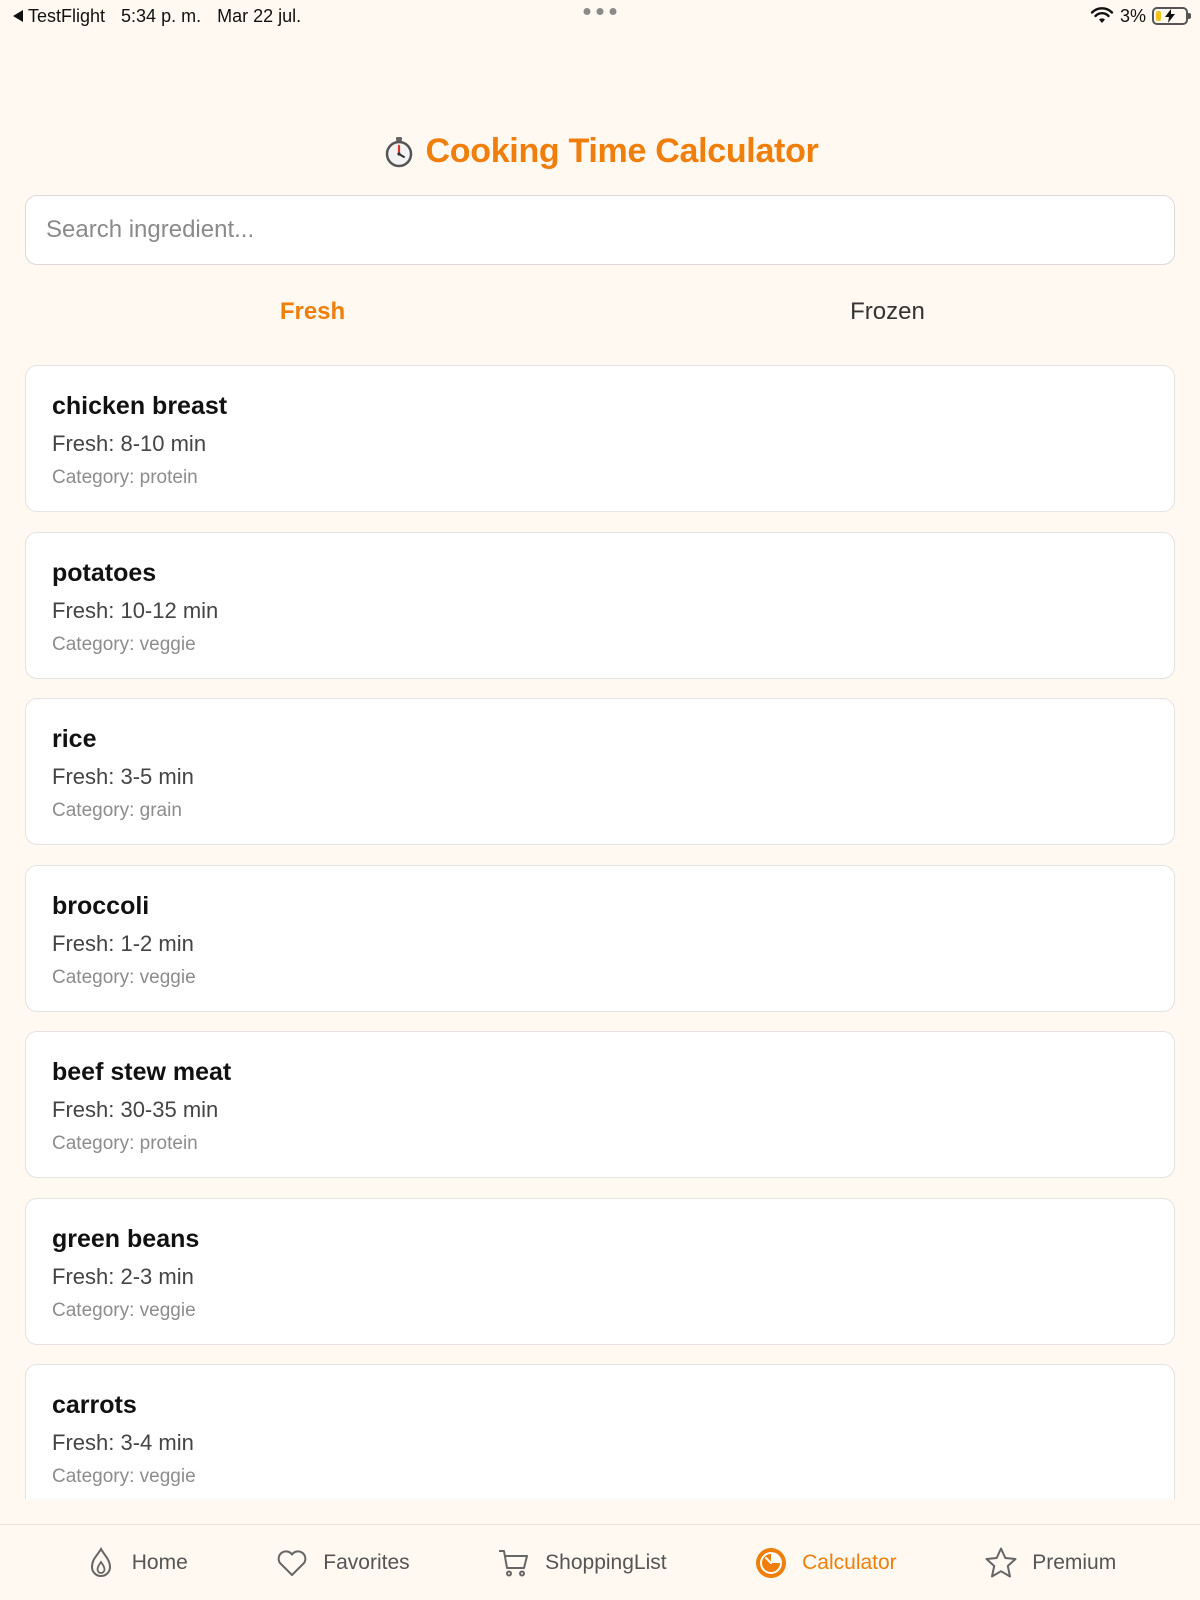 This screenshot has height=1600, width=1200. I want to click on ingredient-name: rice, so click(74, 739).